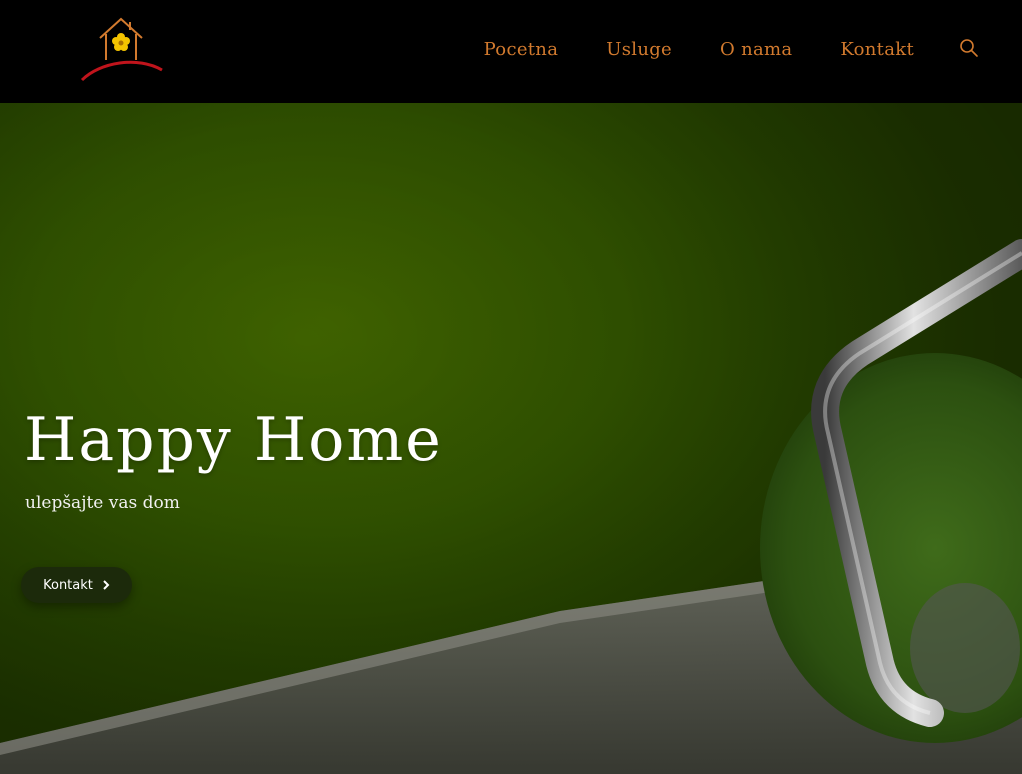 This screenshot has height=774, width=1022. I want to click on kontakt-button: Kontakt, so click(76, 585).